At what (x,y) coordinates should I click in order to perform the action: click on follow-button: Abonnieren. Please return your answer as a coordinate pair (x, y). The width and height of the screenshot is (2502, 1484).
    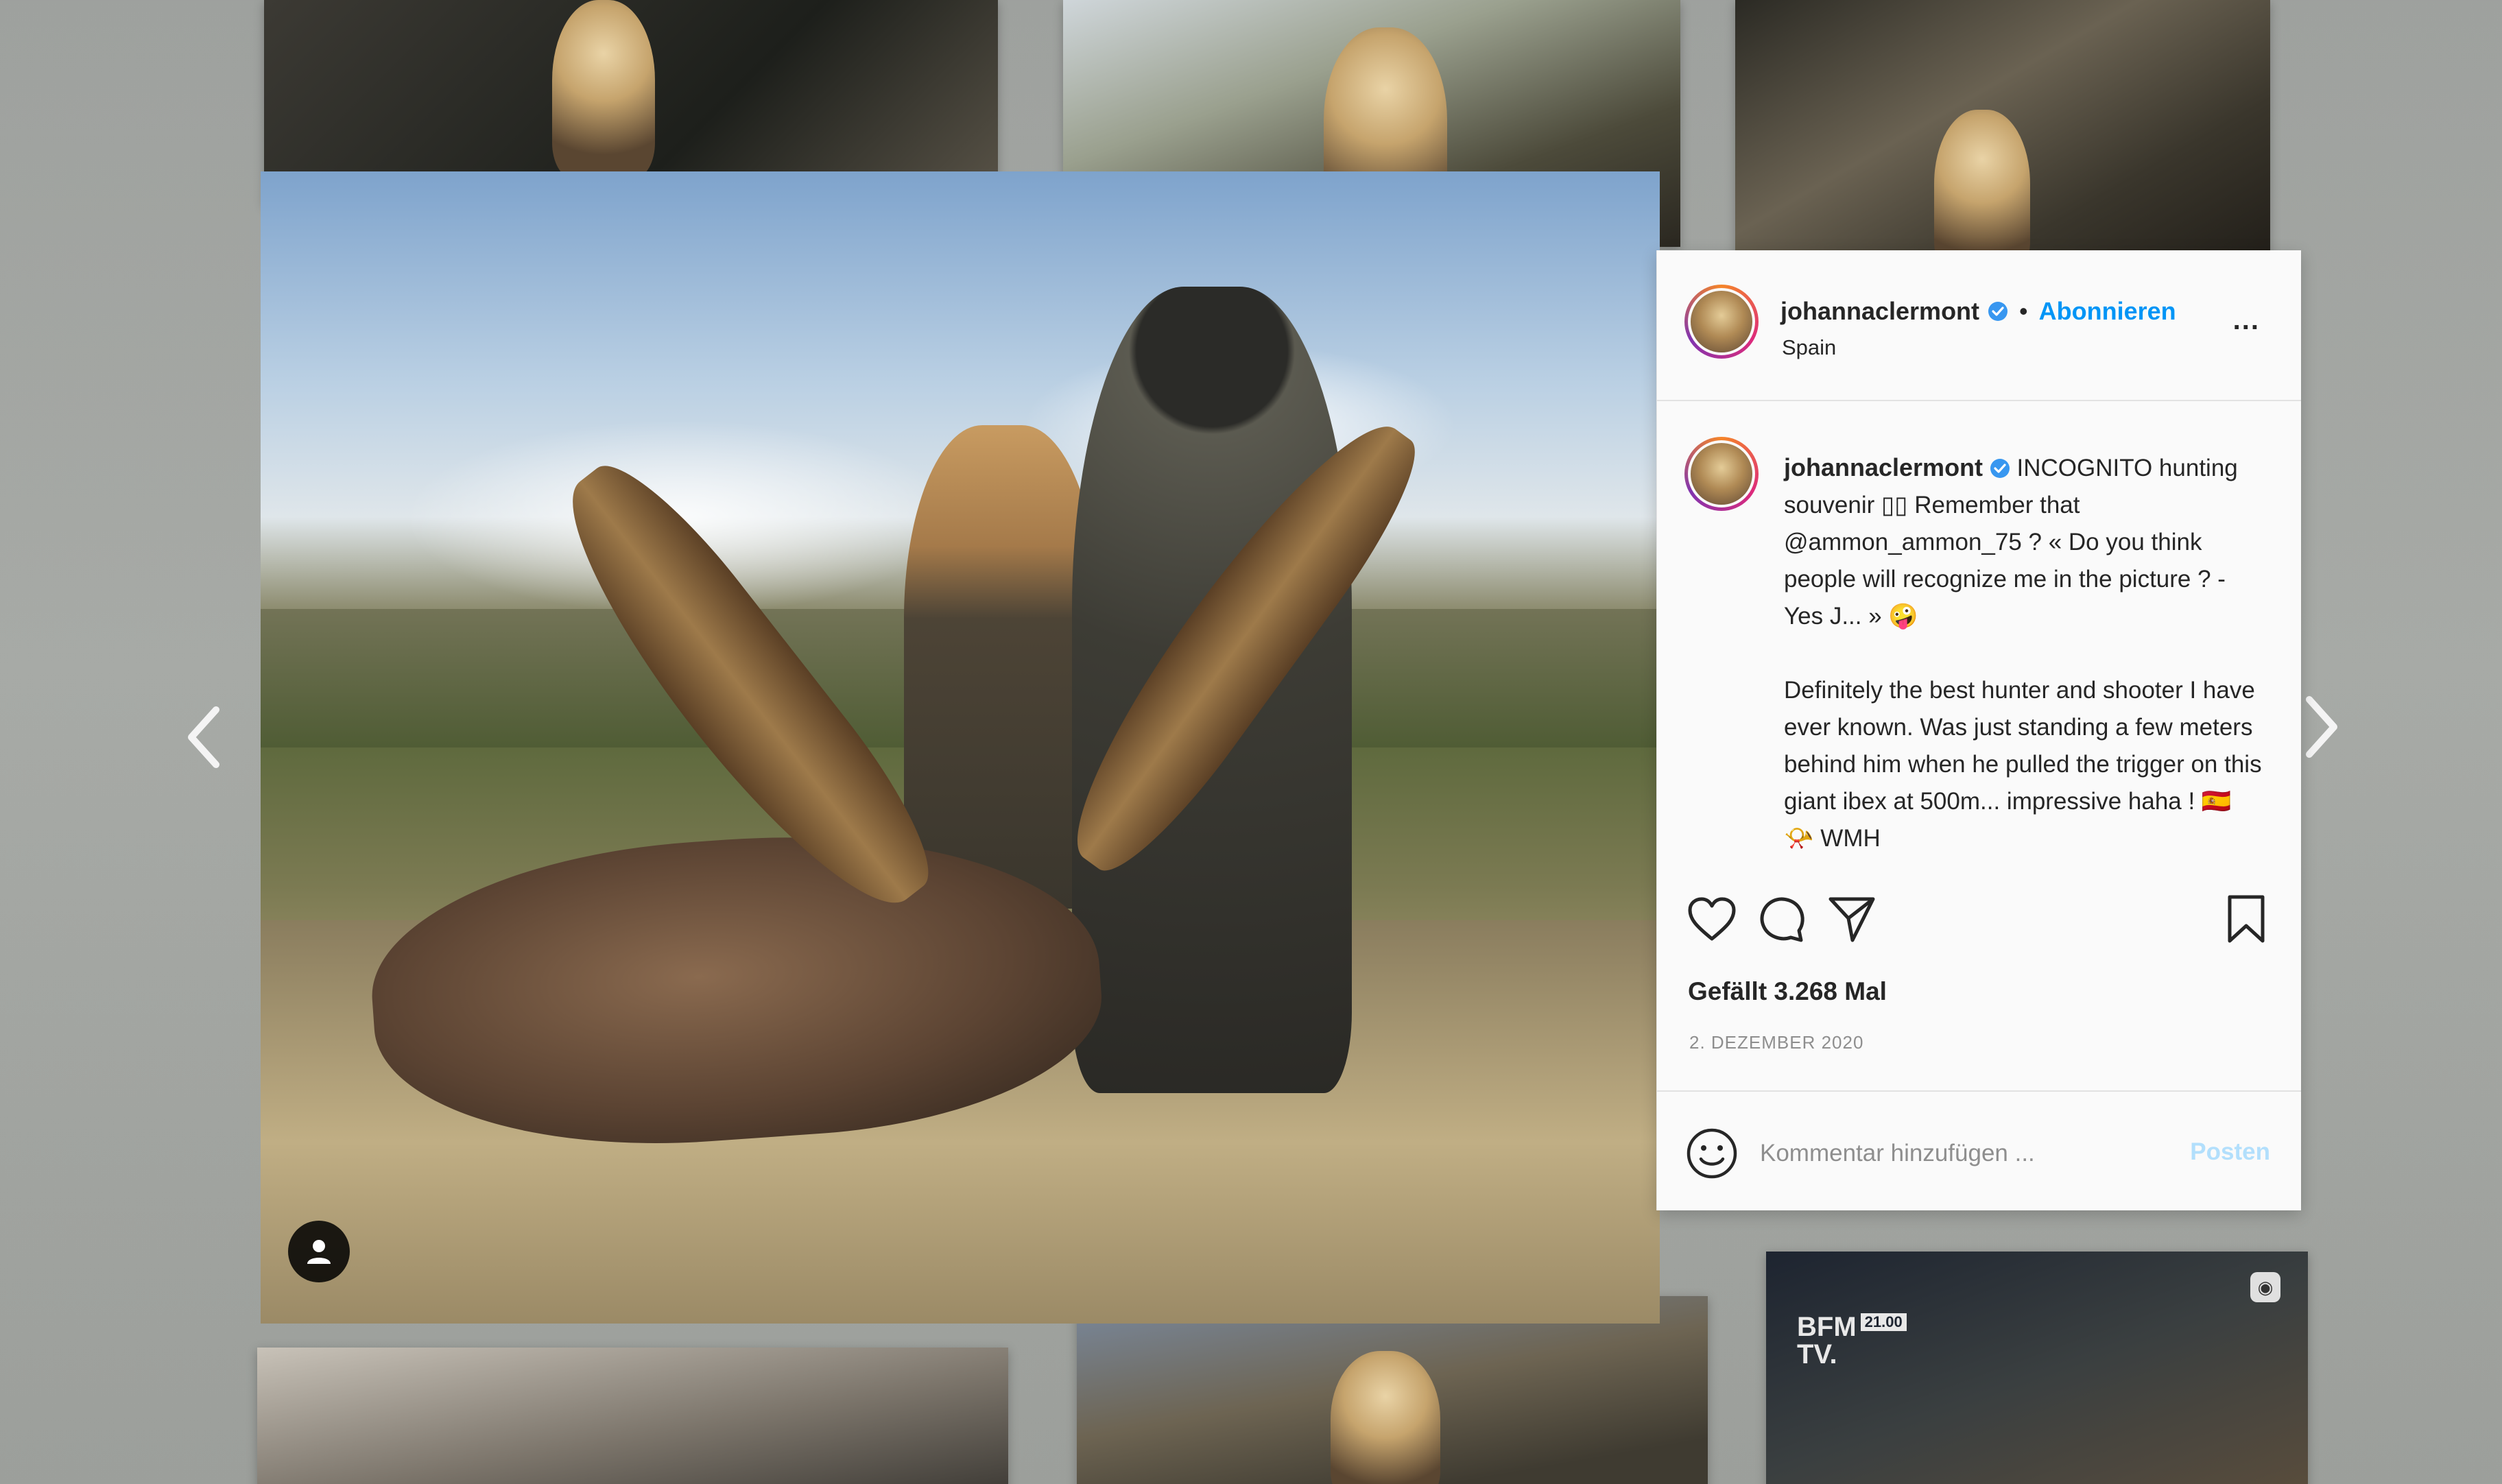
    Looking at the image, I should click on (2107, 311).